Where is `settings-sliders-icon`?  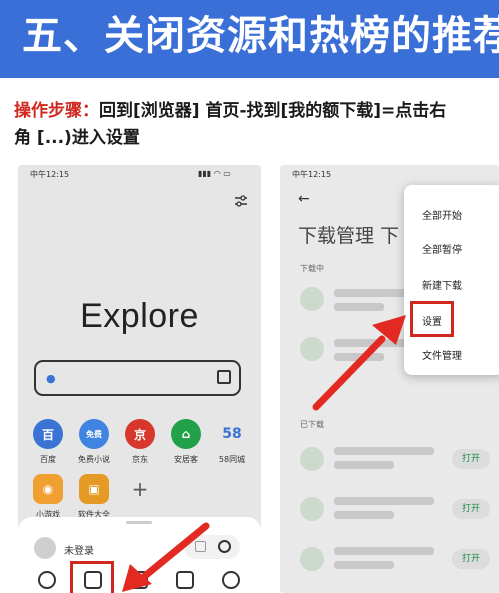
settings-sliders-icon is located at coordinates (241, 200).